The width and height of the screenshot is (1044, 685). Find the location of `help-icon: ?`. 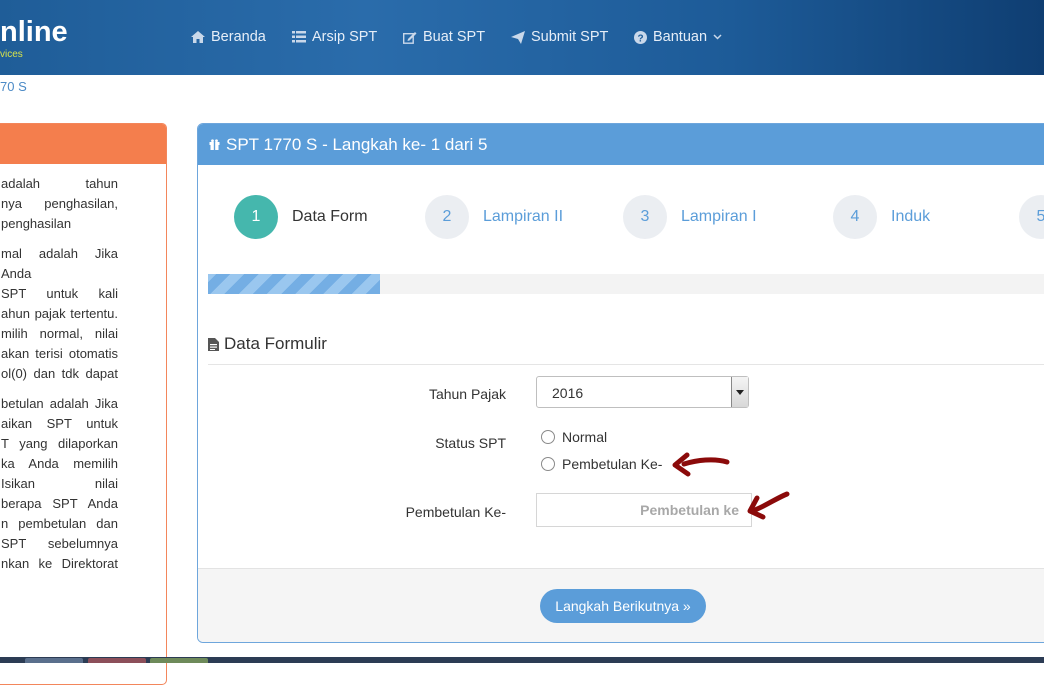

help-icon: ? is located at coordinates (640, 37).